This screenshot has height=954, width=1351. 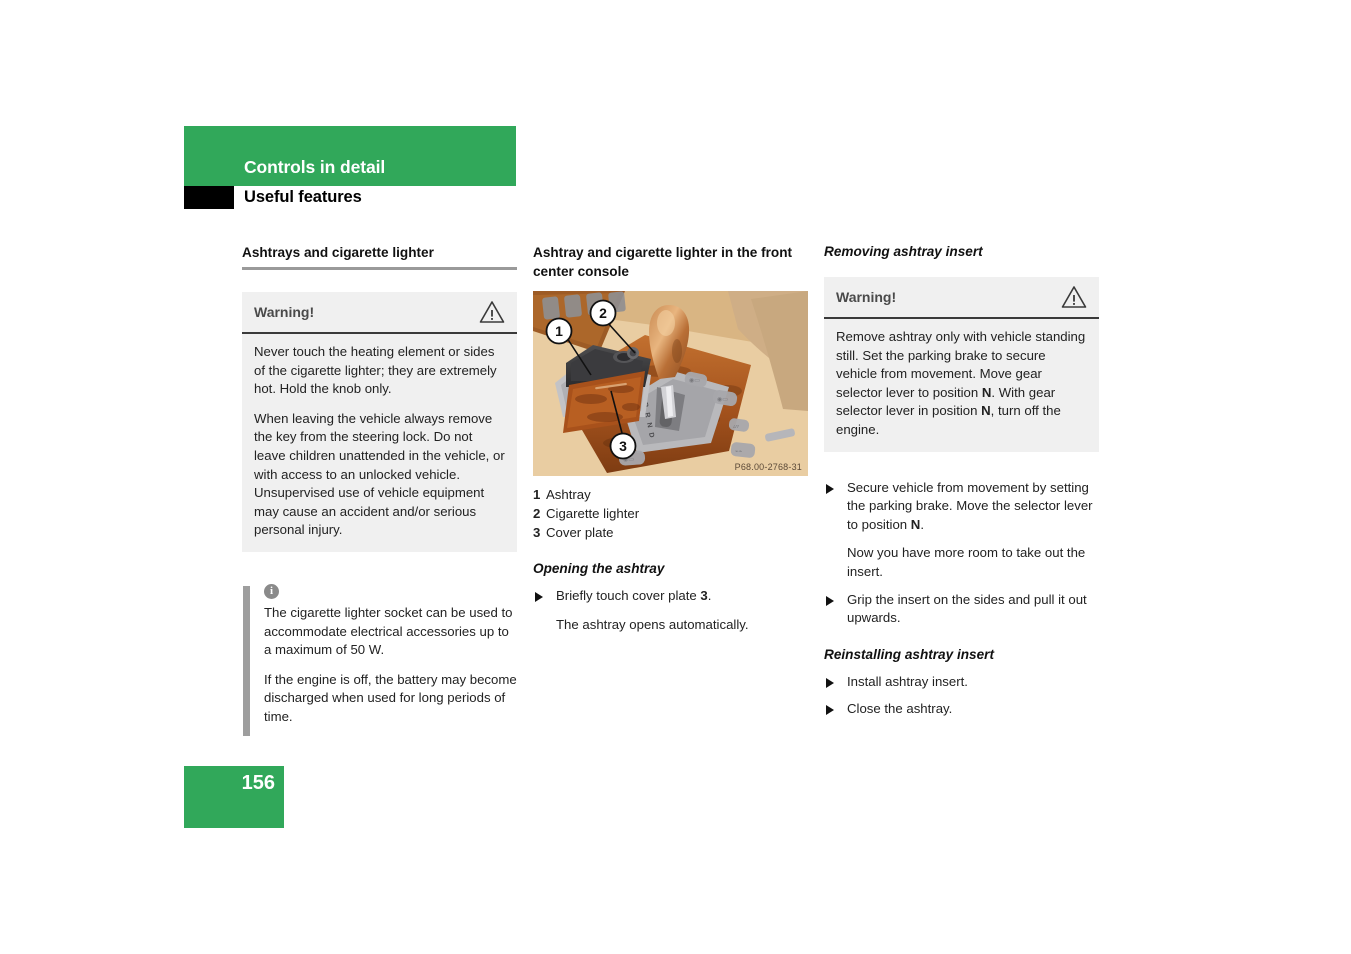 What do you see at coordinates (338, 252) in the screenshot?
I see `left-column-heading: Ashtrays and cigarette lighter` at bounding box center [338, 252].